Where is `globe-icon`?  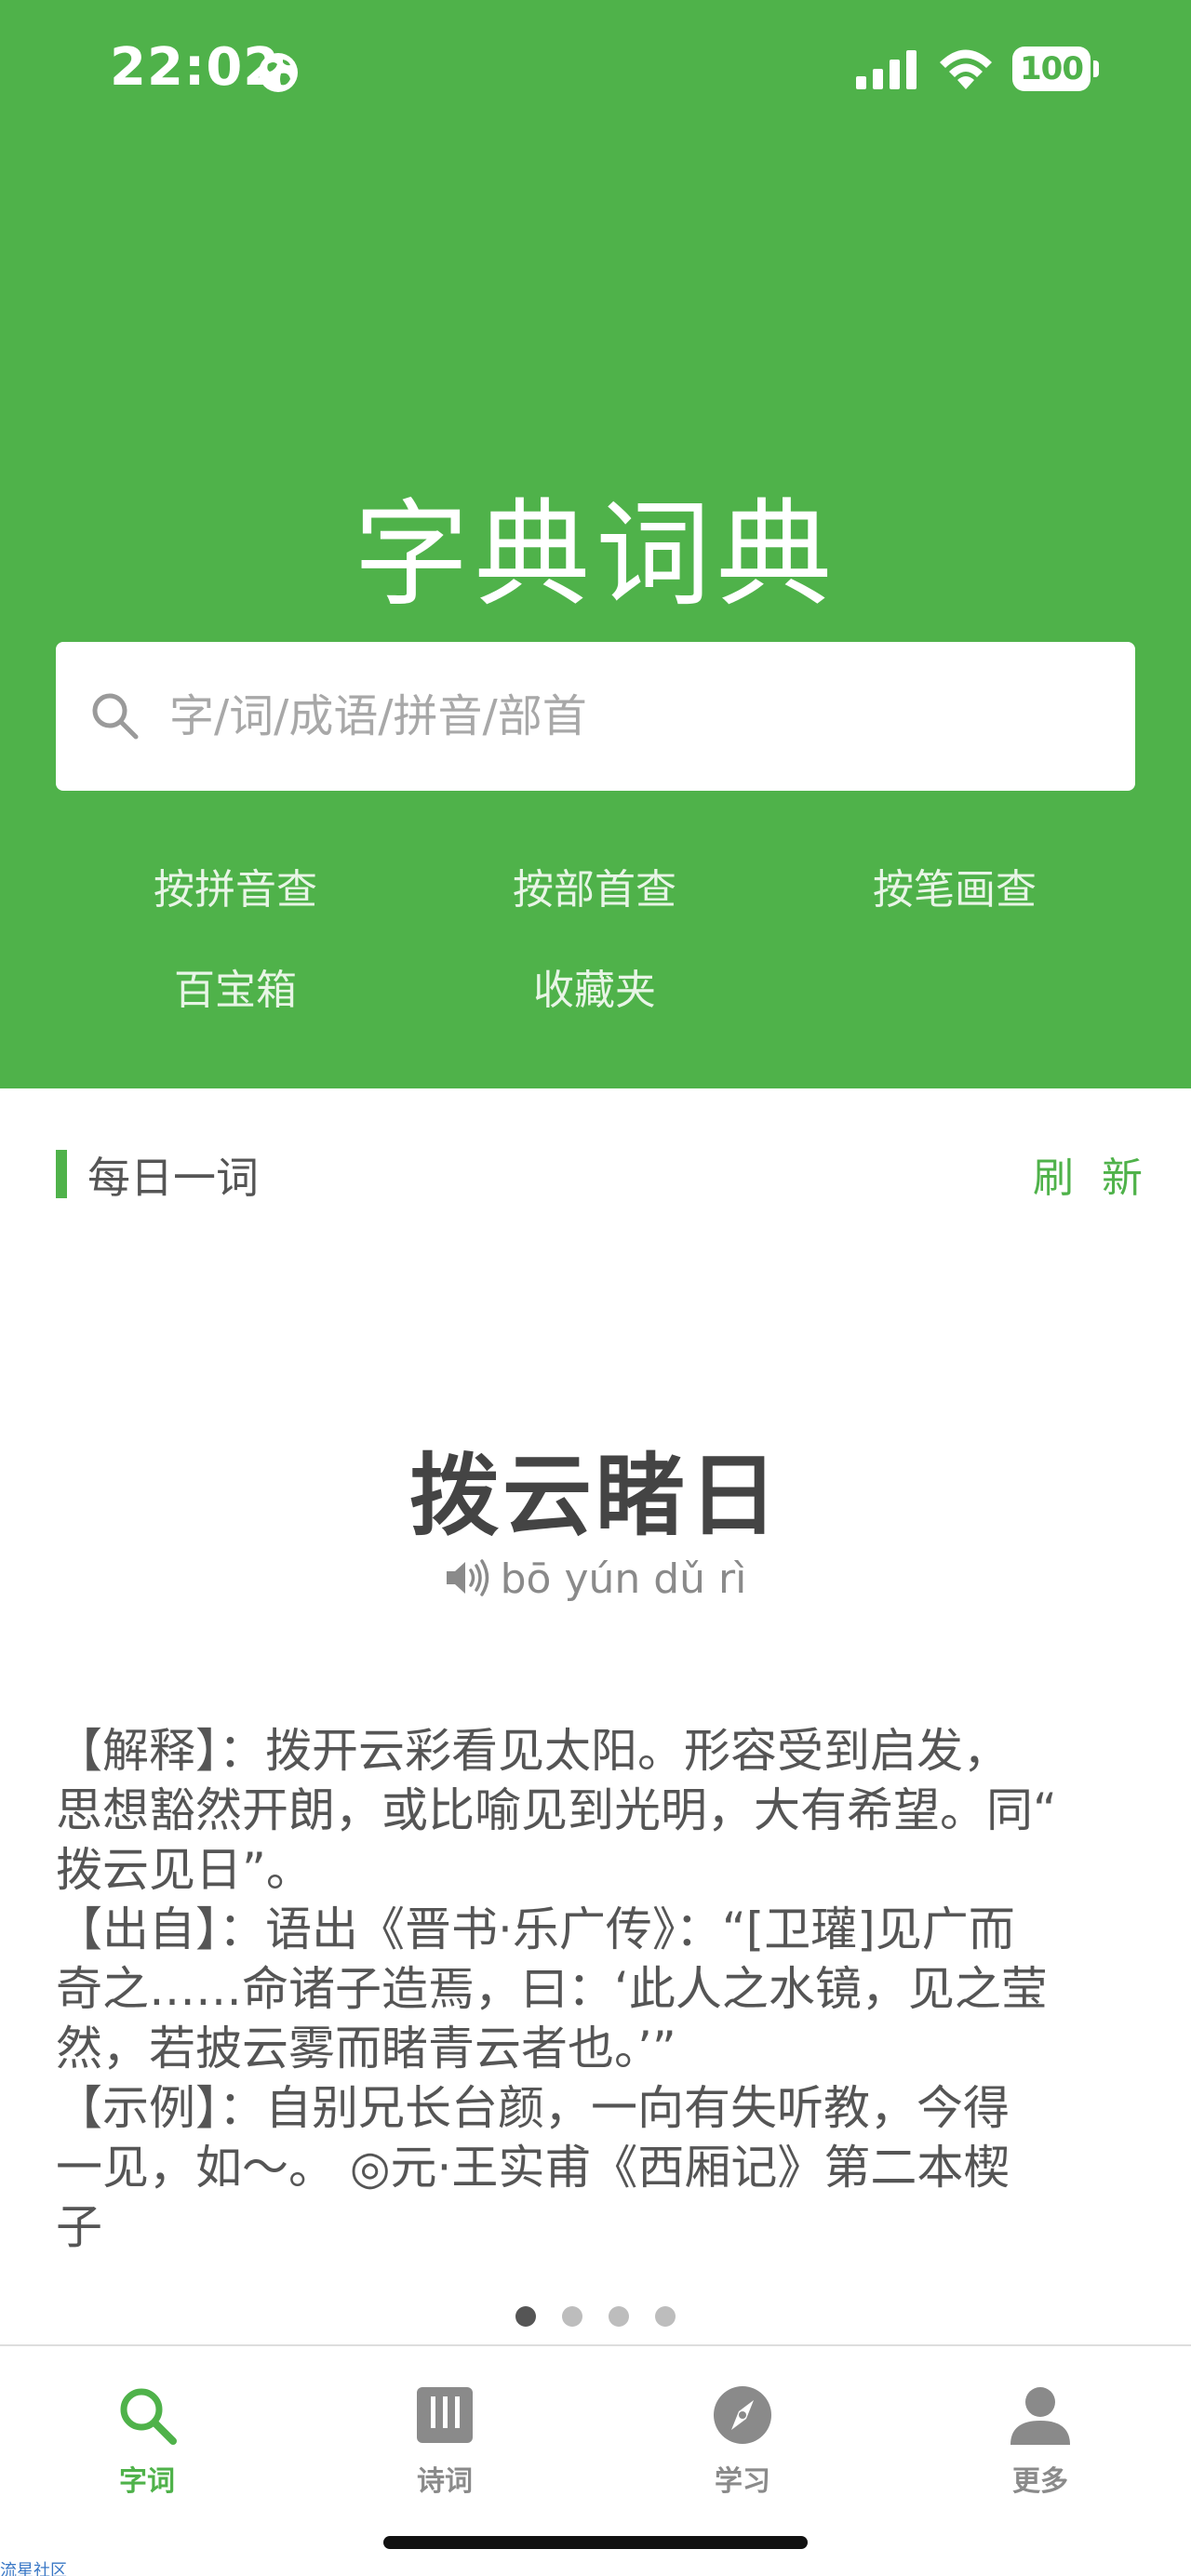 globe-icon is located at coordinates (278, 72).